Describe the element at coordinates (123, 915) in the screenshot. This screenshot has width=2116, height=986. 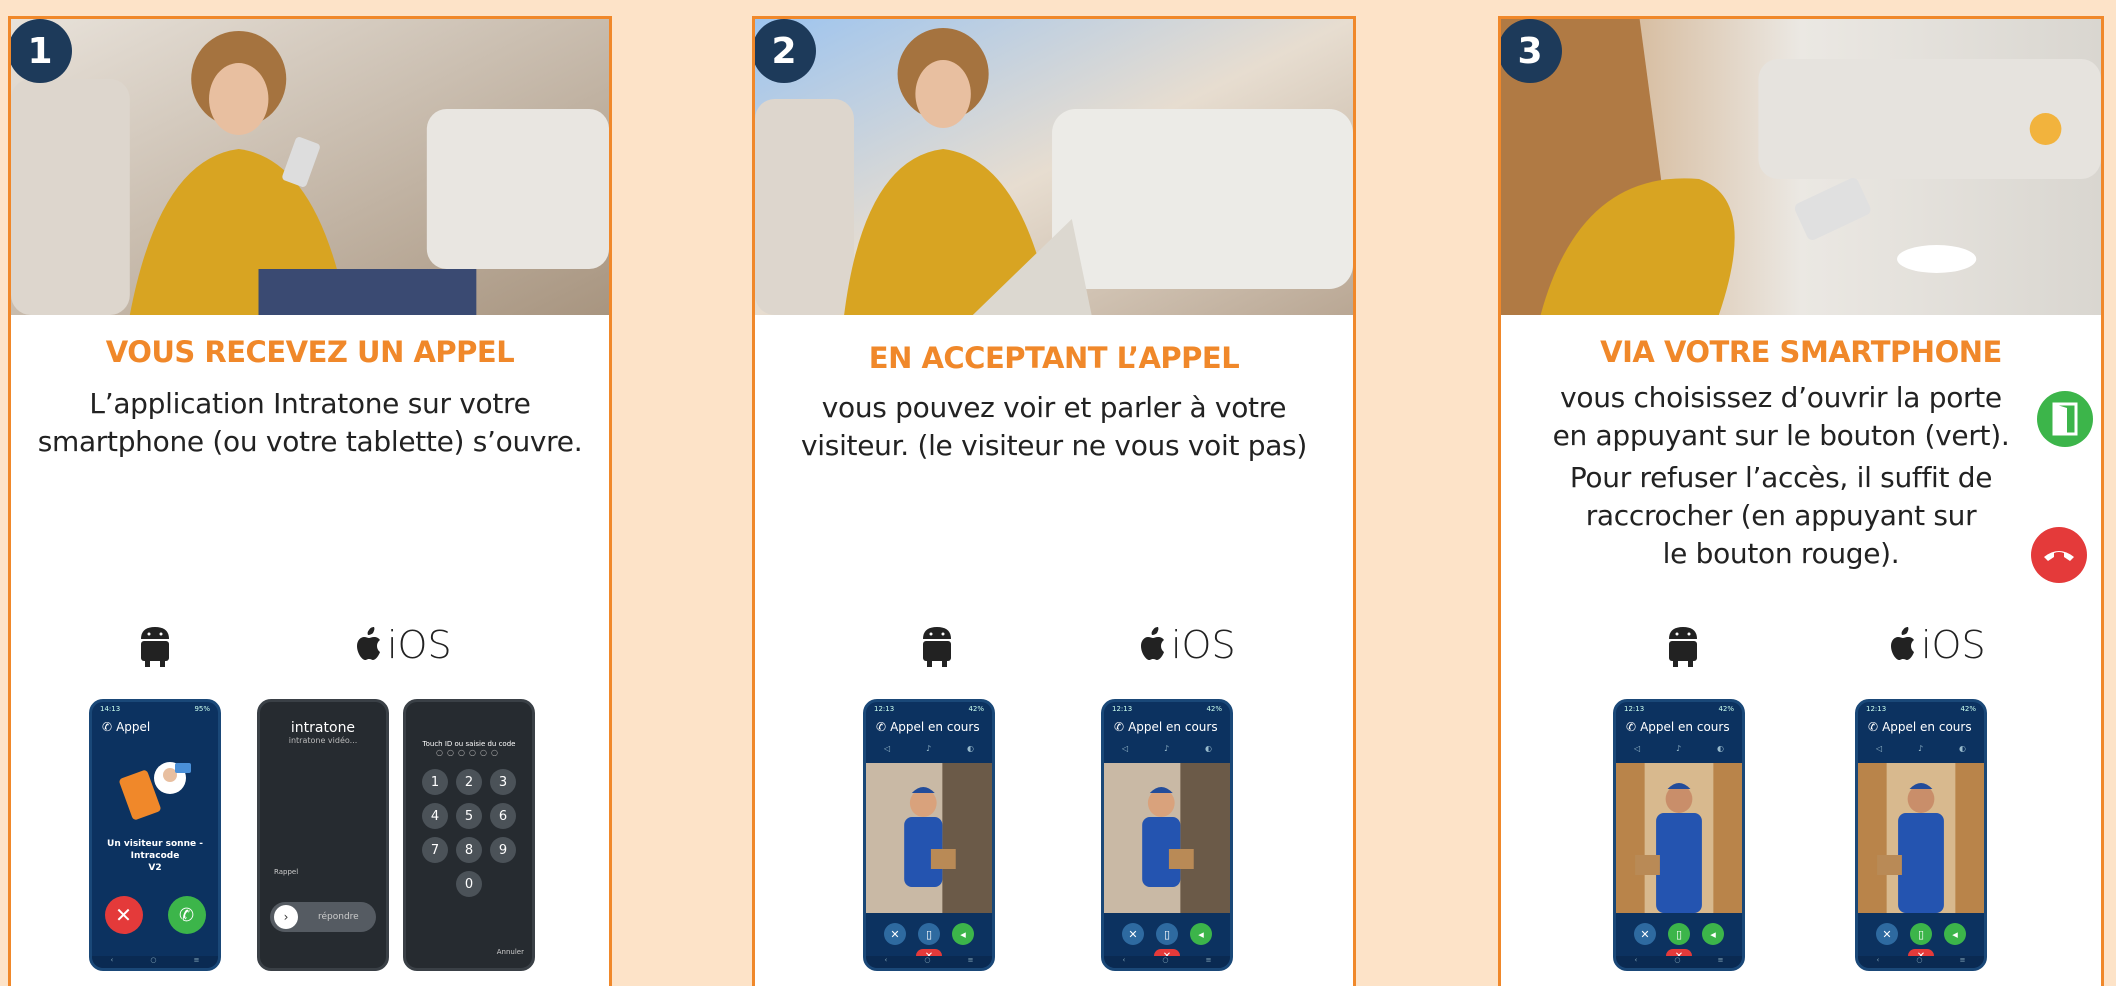
I see `decline-button: ✕` at that location.